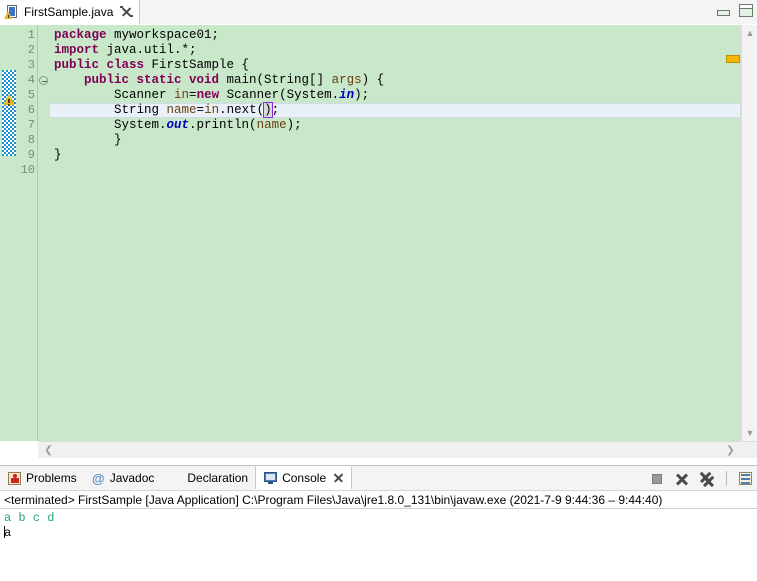  I want to click on change-bar-stripe, so click(9, 113).